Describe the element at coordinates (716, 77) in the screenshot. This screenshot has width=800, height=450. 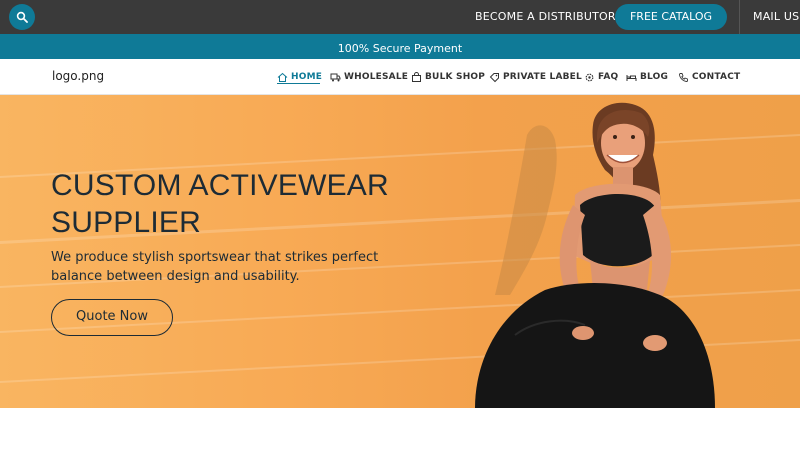
I see `nav-item-label: CONTACT` at that location.